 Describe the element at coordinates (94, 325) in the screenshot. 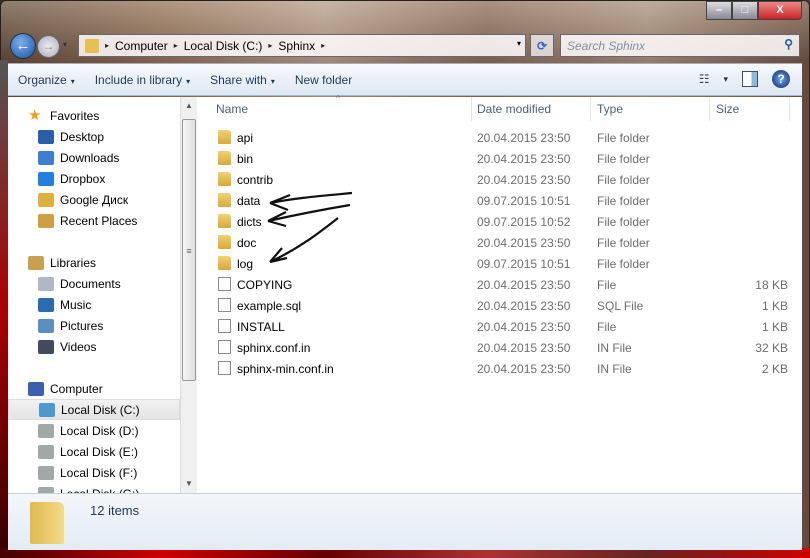

I see `sidebar-item-pictures: Pictures` at that location.